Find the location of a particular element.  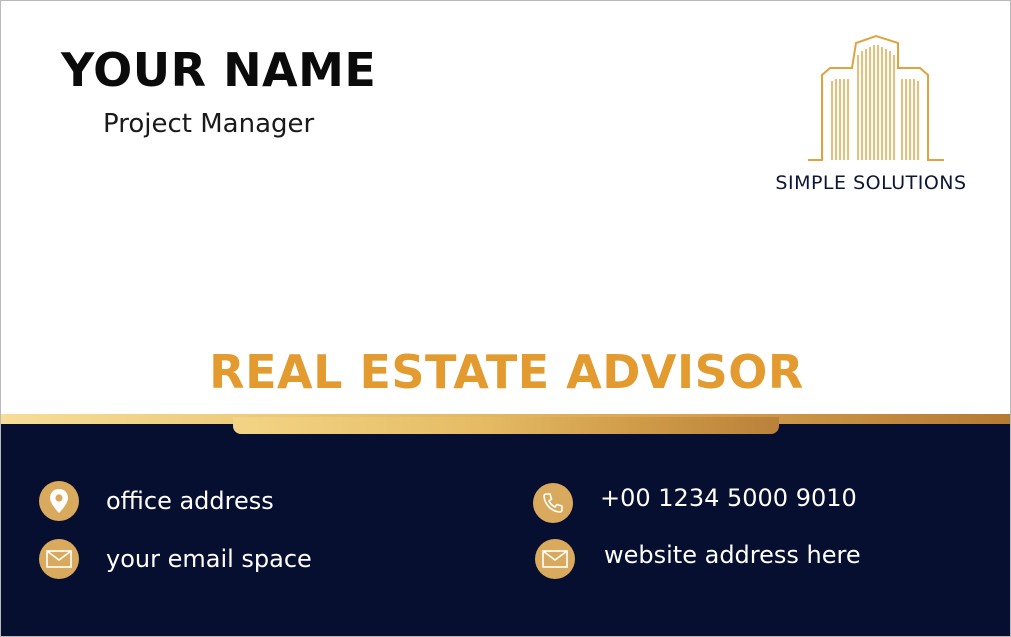

contact-website: website address here is located at coordinates (698, 559).